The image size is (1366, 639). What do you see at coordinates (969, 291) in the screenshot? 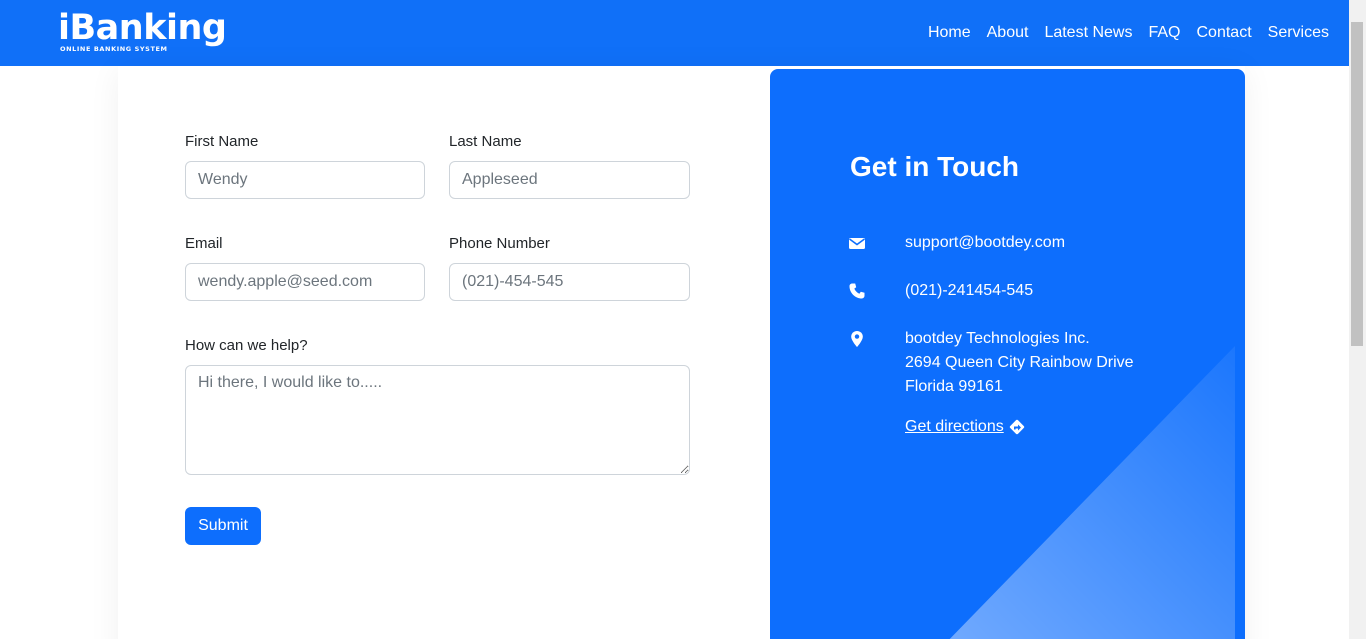
I see `contact-phone: (021)-241454-545` at bounding box center [969, 291].